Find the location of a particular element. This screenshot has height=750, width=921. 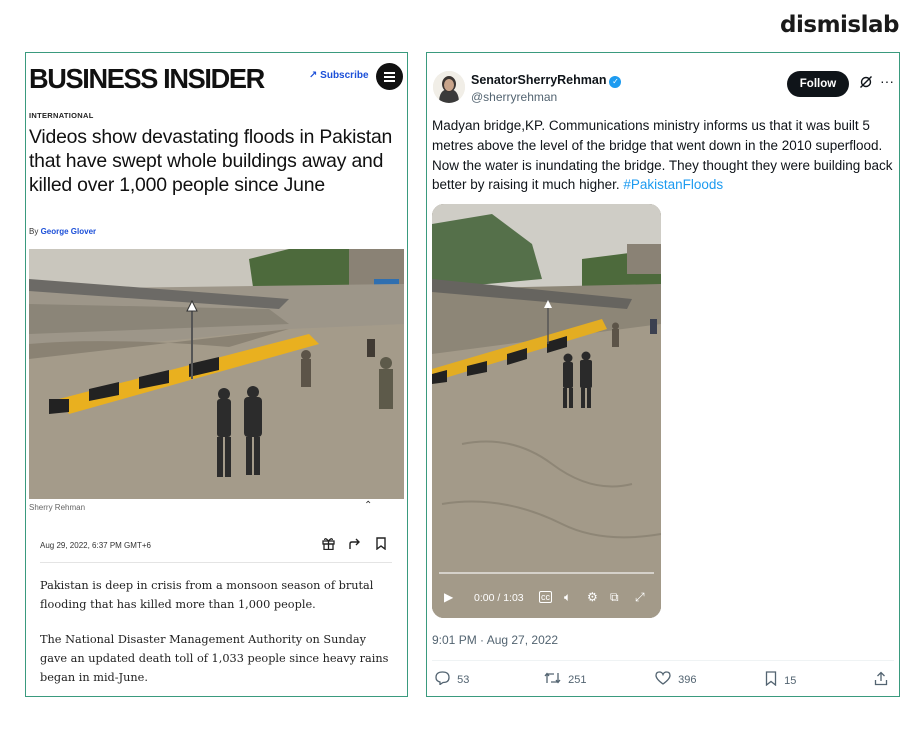

video-frame-illustration is located at coordinates (546, 411).